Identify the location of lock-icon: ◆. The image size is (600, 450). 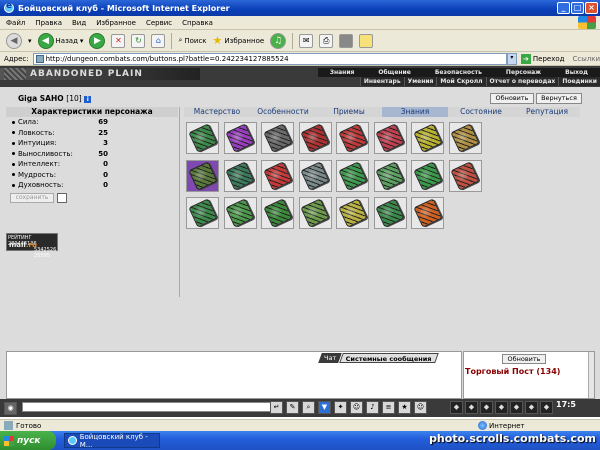
(456, 407).